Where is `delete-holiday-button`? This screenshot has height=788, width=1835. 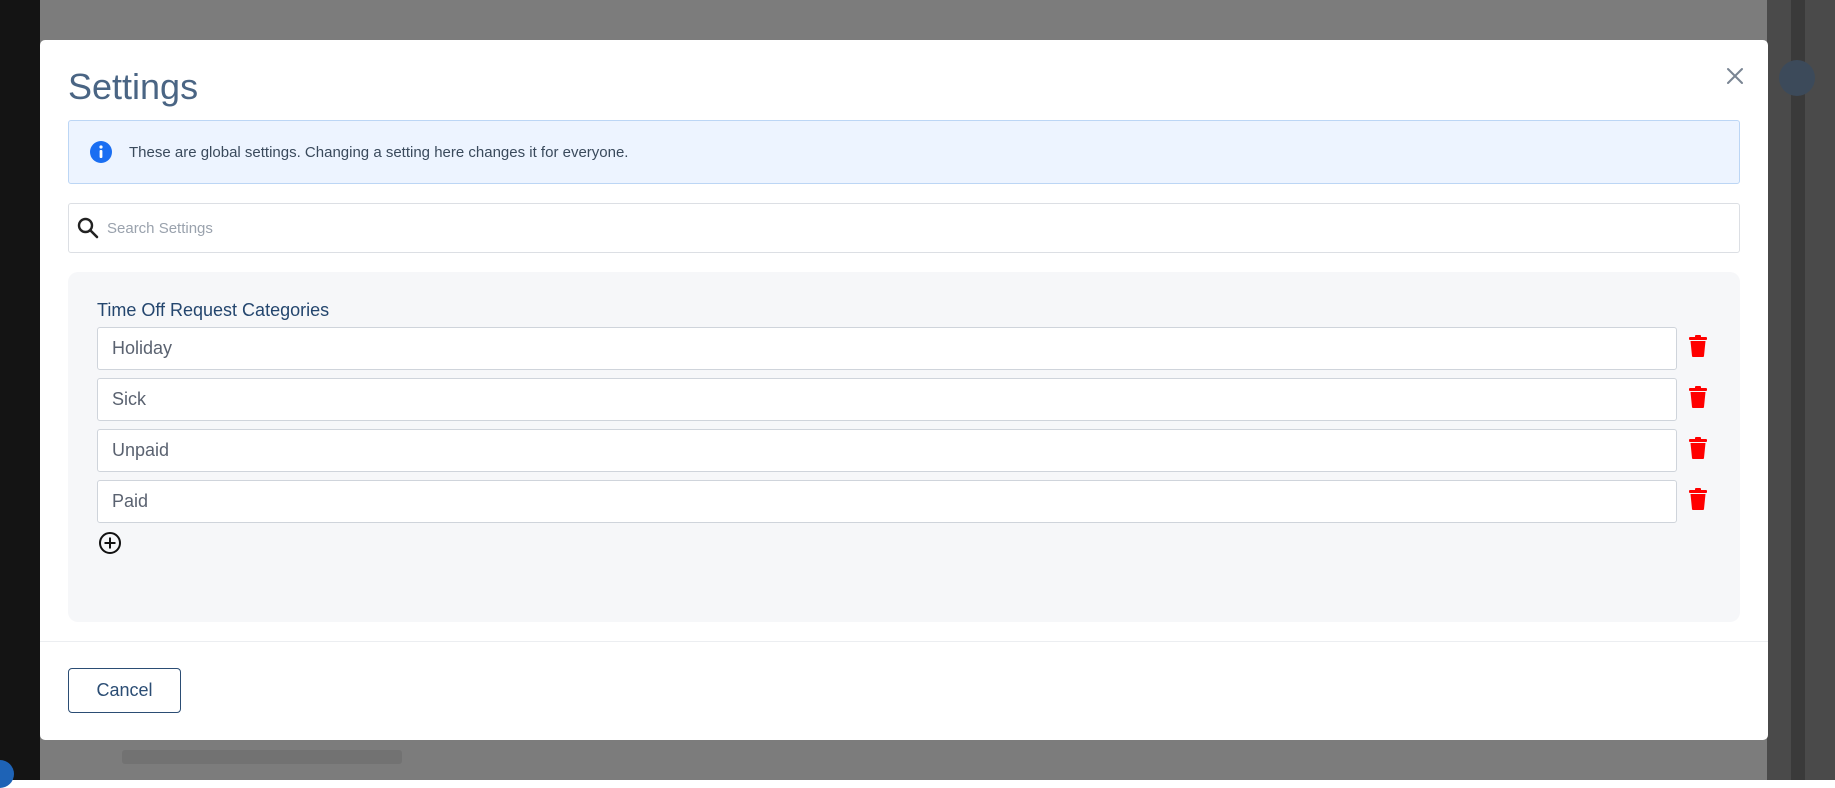
delete-holiday-button is located at coordinates (1698, 346).